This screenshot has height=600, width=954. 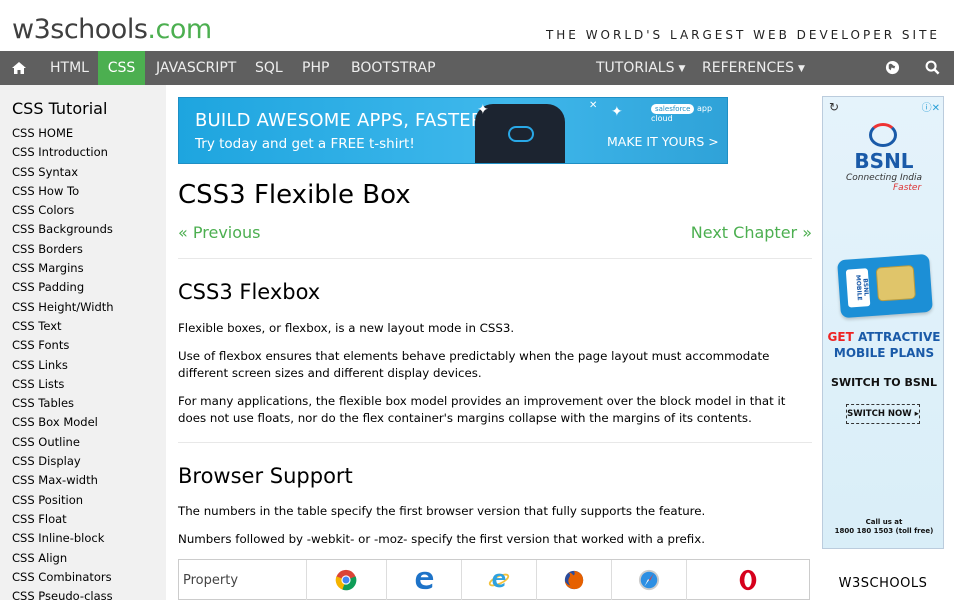 I want to click on opera-icon, so click(x=748, y=580).